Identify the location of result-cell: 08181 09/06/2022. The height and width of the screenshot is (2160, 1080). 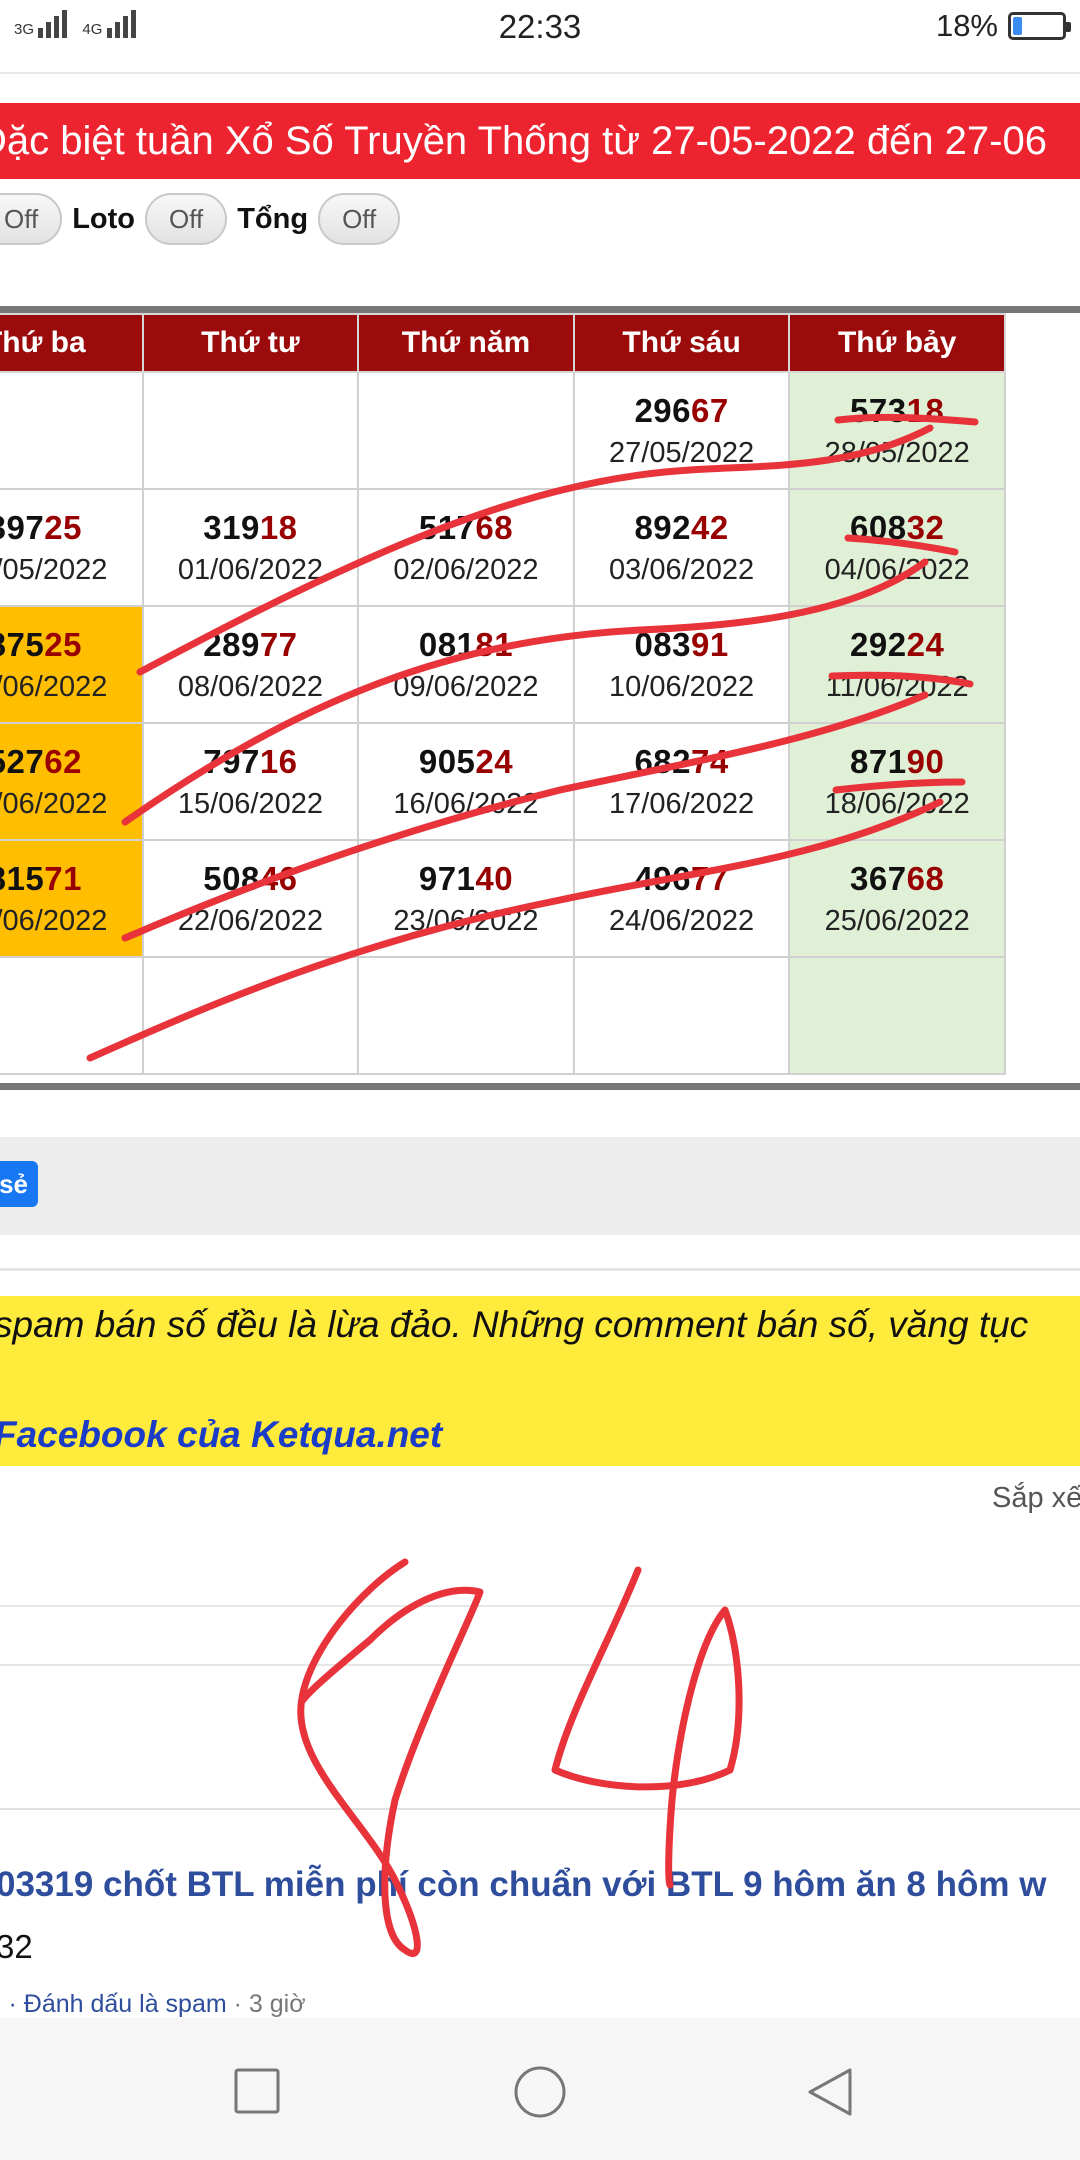
(466, 664).